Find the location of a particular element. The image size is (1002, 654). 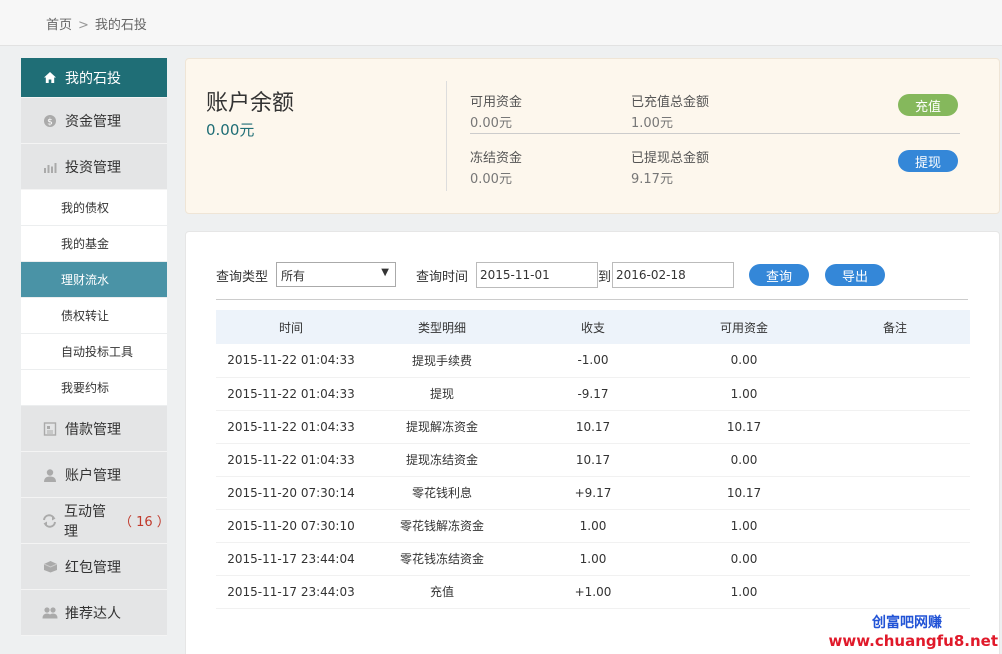

column-header-remark: 备注 is located at coordinates (894, 327).